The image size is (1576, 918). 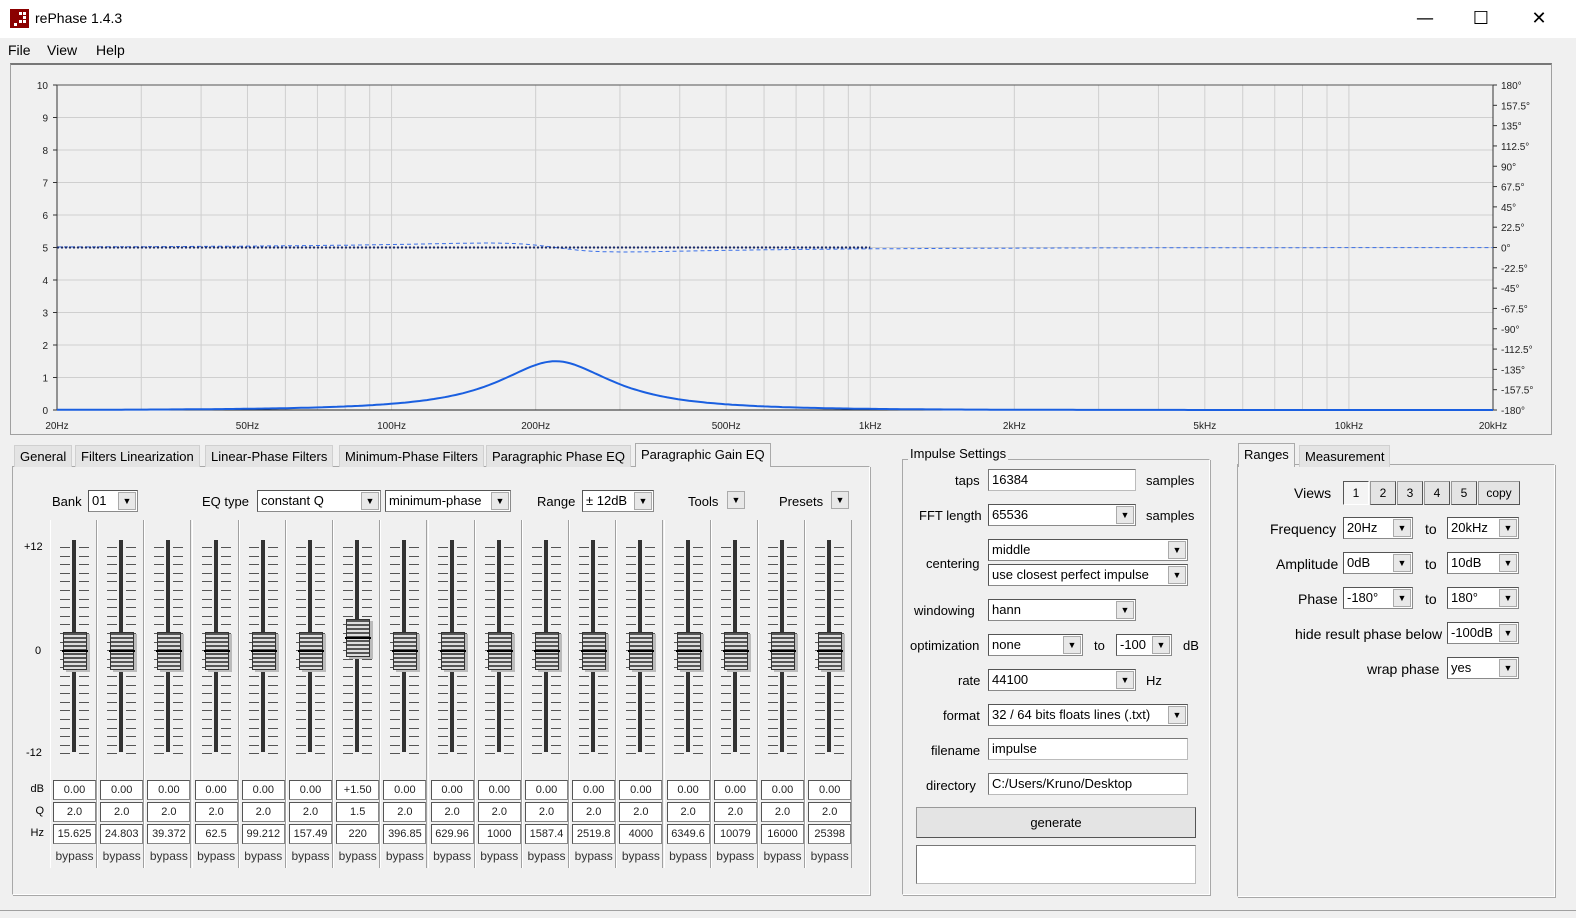 I want to click on amplitude-to-select: 10dB ▼, so click(x=1483, y=563).